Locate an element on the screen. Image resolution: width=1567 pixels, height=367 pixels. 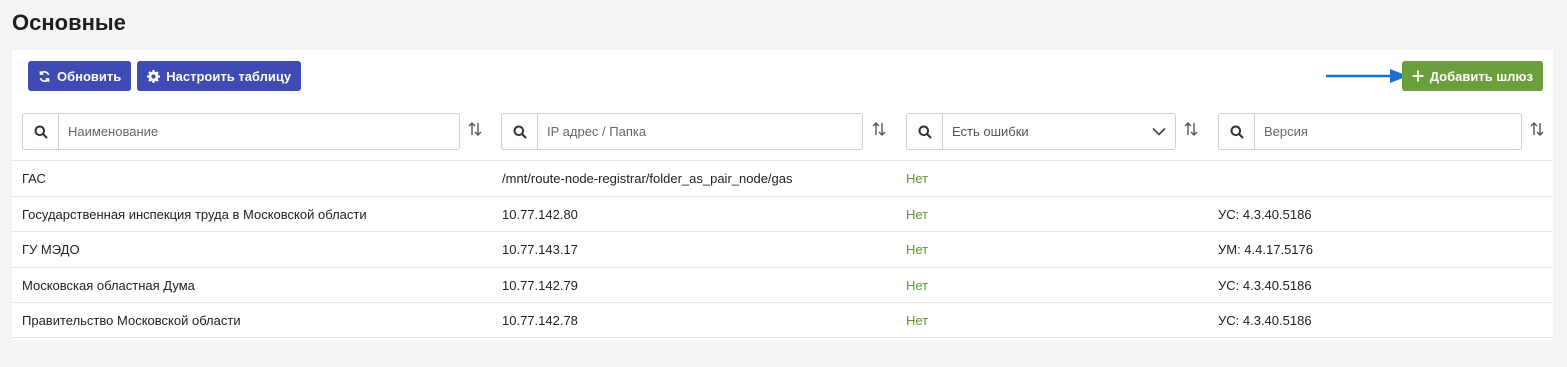
page-title: Основные is located at coordinates (69, 22).